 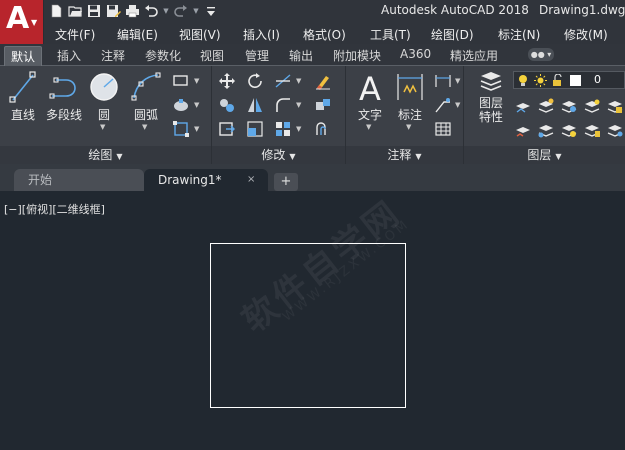 What do you see at coordinates (404, 155) in the screenshot?
I see `annotation-panel-title: 注释 ▼` at bounding box center [404, 155].